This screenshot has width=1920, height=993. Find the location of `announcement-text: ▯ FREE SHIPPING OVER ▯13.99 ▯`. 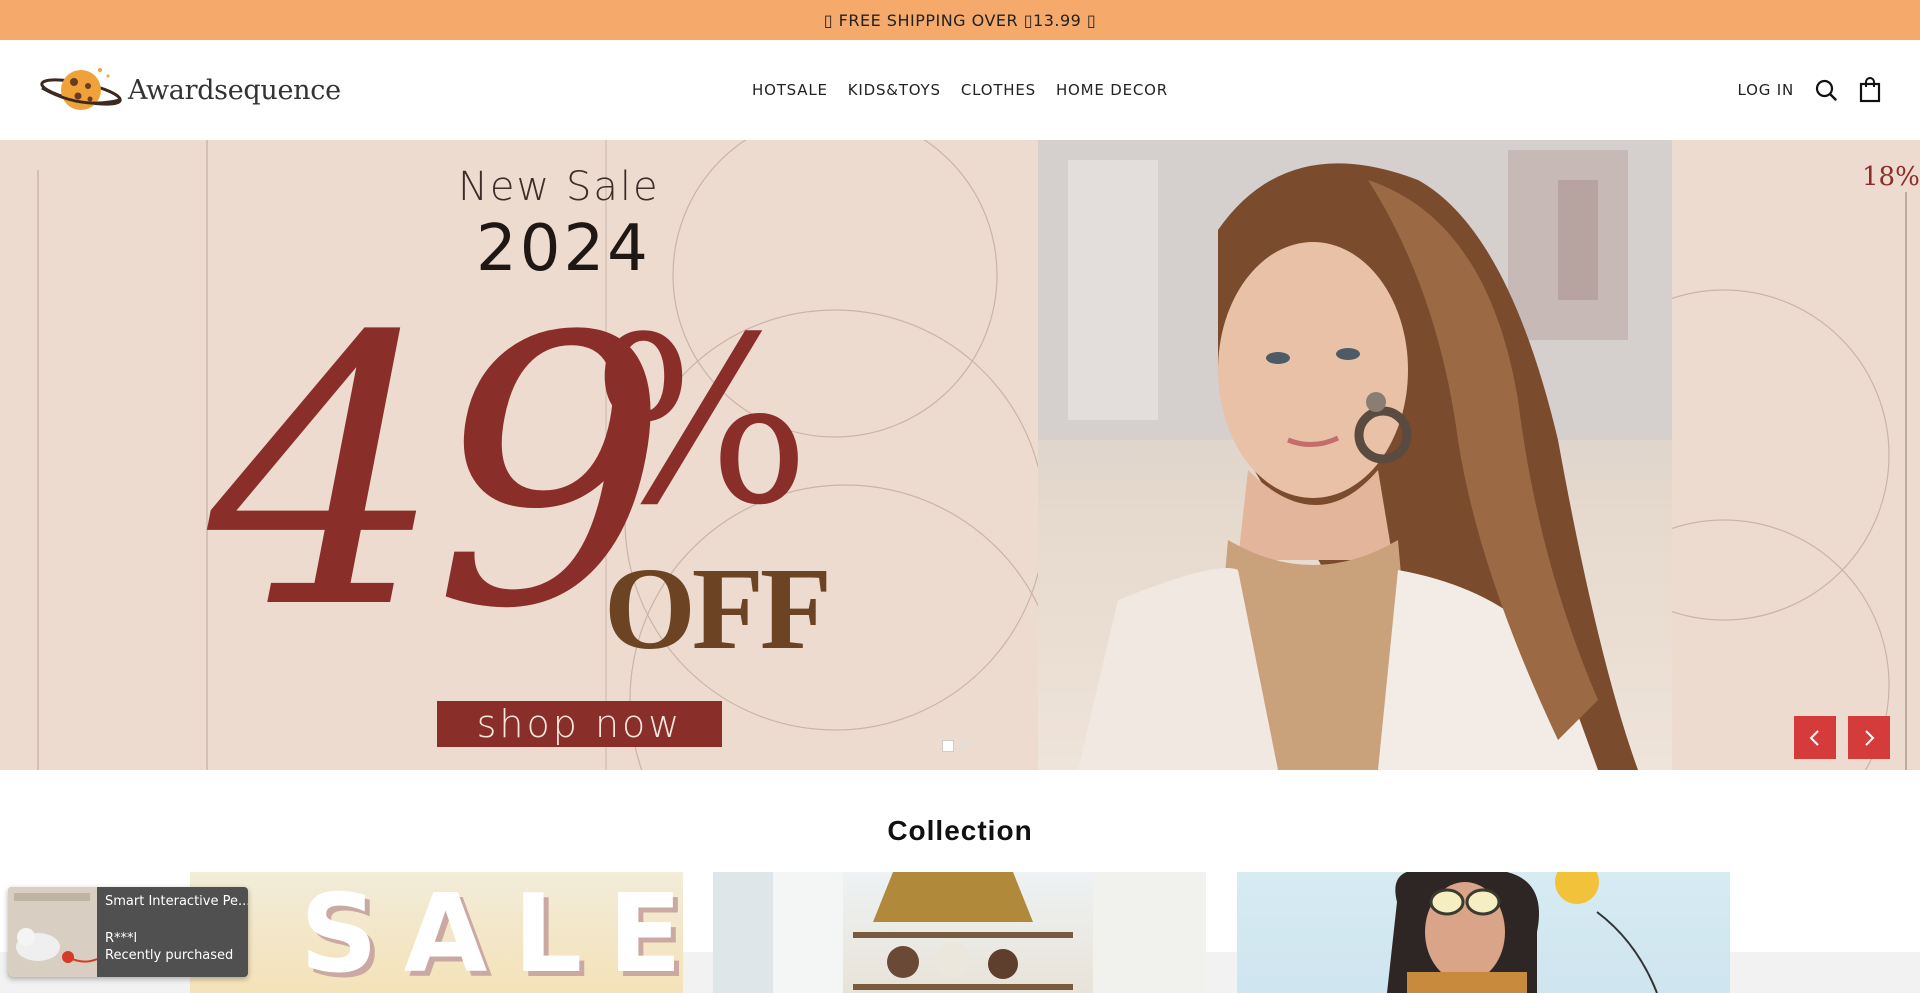

announcement-text: ▯ FREE SHIPPING OVER ▯13.99 ▯ is located at coordinates (960, 20).